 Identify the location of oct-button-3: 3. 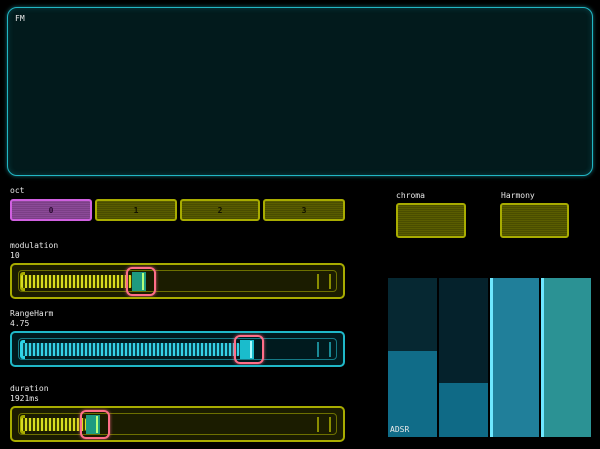
(304, 210).